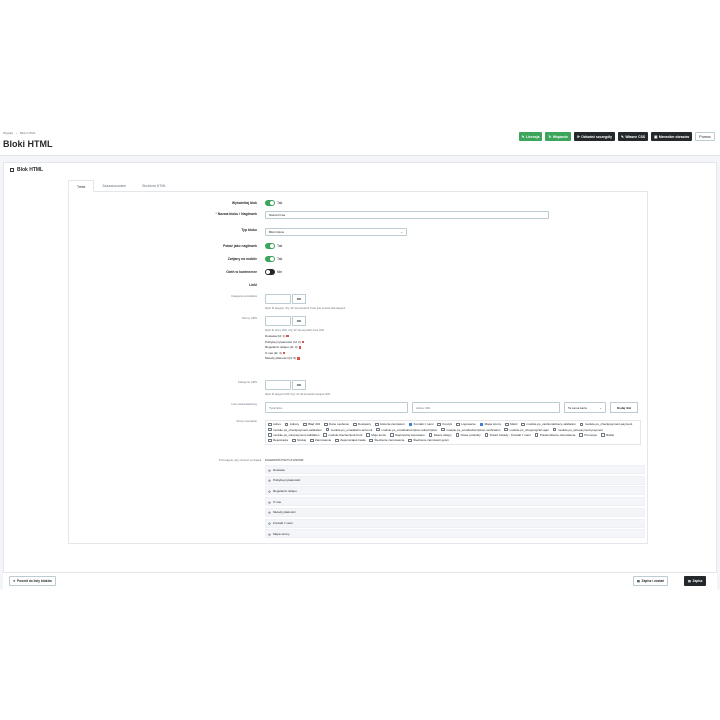 The height and width of the screenshot is (720, 720). Describe the element at coordinates (440, 435) in the screenshot. I see `special-page-checkbox: Nasze sklepy` at that location.